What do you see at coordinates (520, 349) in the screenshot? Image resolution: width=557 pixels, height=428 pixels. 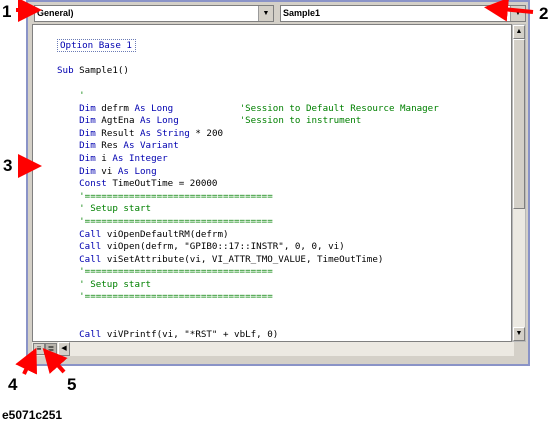 I see `size-grip` at bounding box center [520, 349].